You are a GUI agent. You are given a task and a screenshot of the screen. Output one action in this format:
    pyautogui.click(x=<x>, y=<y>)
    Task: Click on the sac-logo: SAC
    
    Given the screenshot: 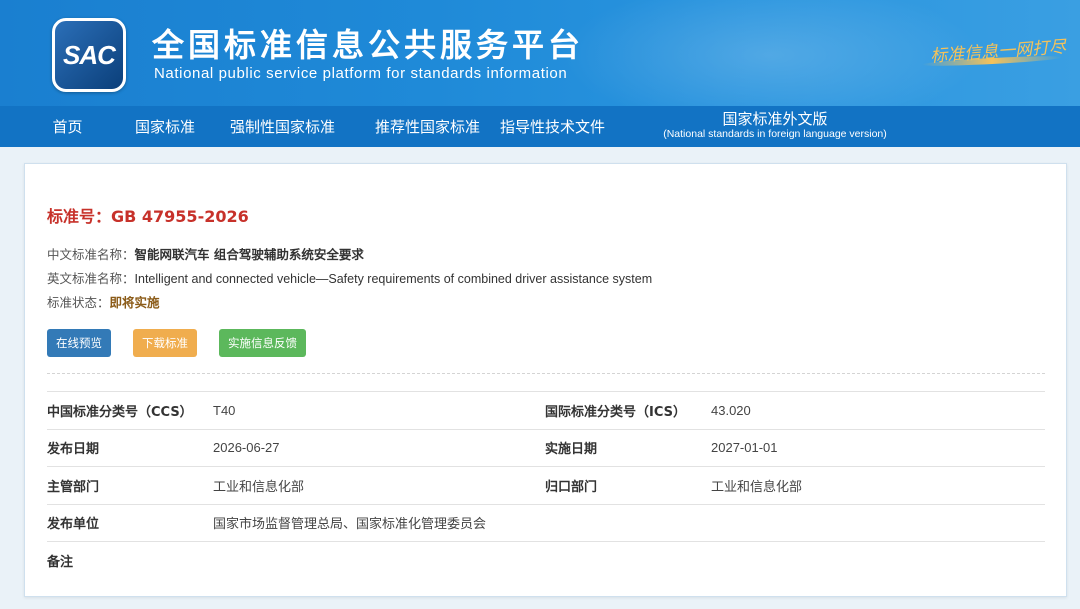 What is the action you would take?
    pyautogui.click(x=89, y=55)
    